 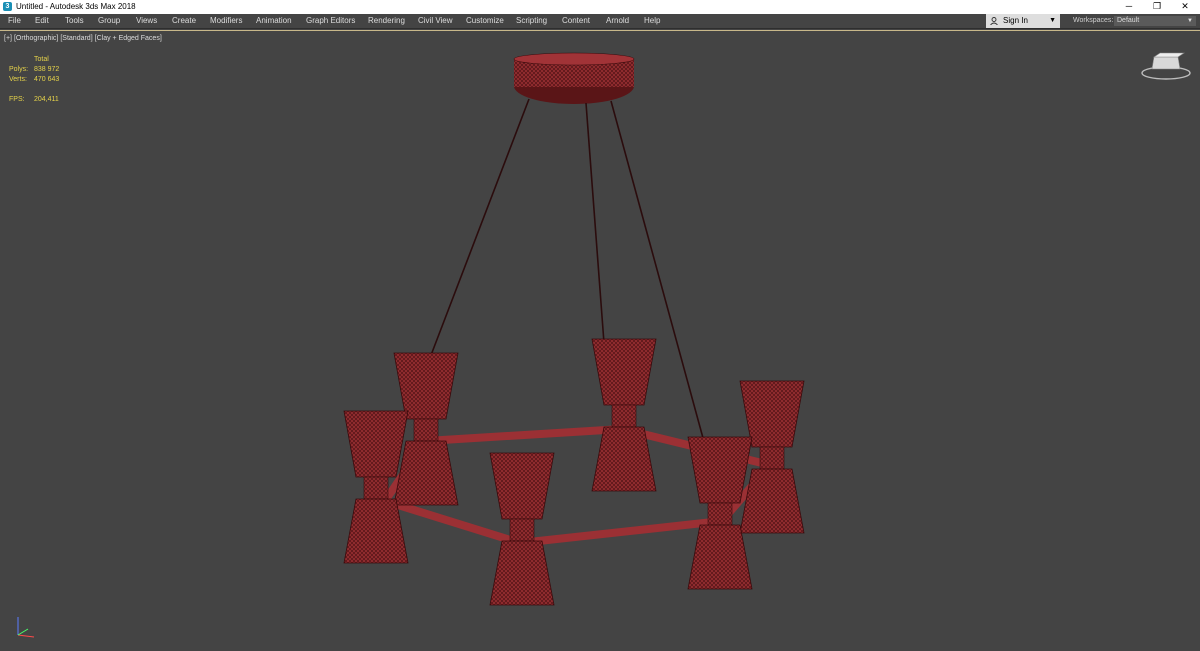 What do you see at coordinates (567, 274) in the screenshot?
I see `suspension-cables` at bounding box center [567, 274].